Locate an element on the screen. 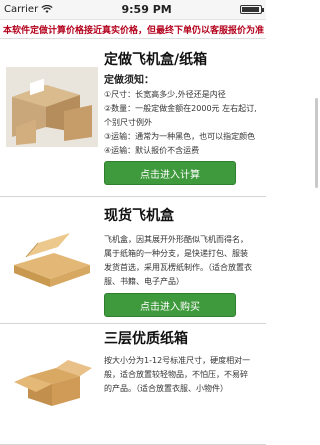 This screenshot has height=445, width=320. price-notice: 本软件定做计算价格接近真实价格，但最终下单仍以客服报价为准 is located at coordinates (133, 29).